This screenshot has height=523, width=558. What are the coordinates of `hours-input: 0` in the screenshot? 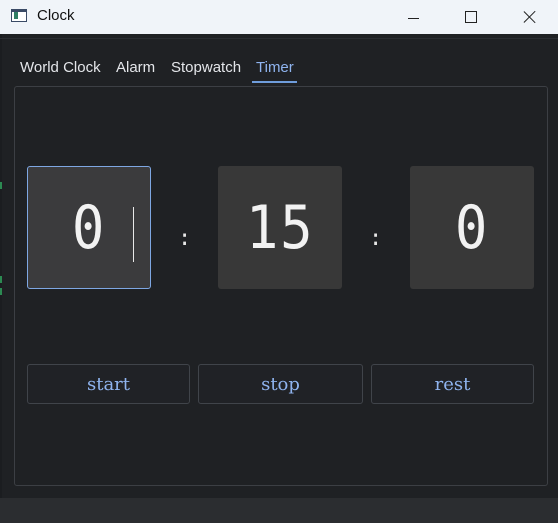 It's located at (89, 227).